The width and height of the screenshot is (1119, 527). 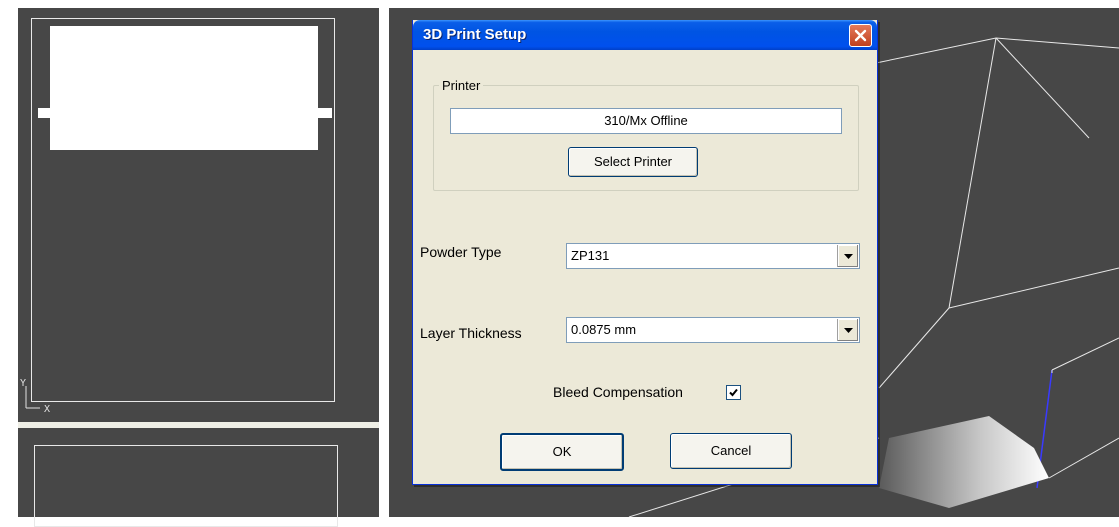 I want to click on cancel-button: Cancel, so click(x=731, y=451).